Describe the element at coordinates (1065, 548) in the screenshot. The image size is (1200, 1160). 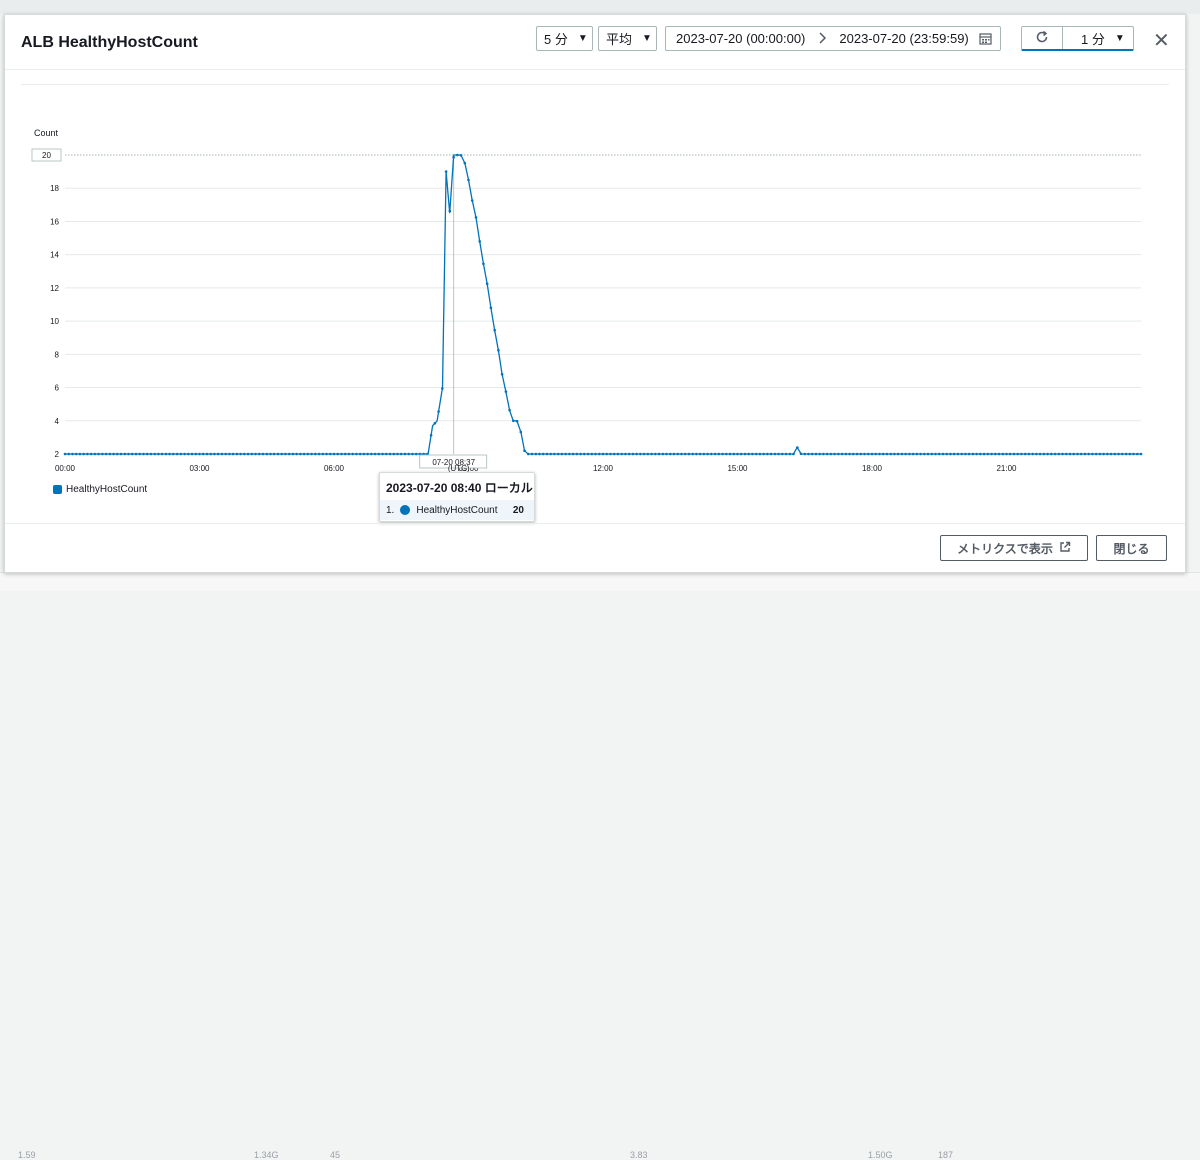
I see `external-link-icon` at that location.